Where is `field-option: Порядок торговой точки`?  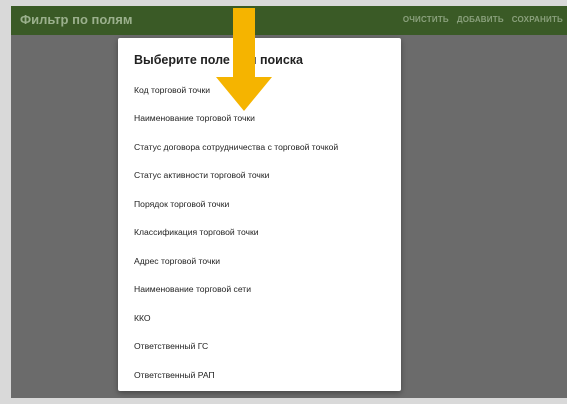
field-option: Порядок торговой точки is located at coordinates (181, 204).